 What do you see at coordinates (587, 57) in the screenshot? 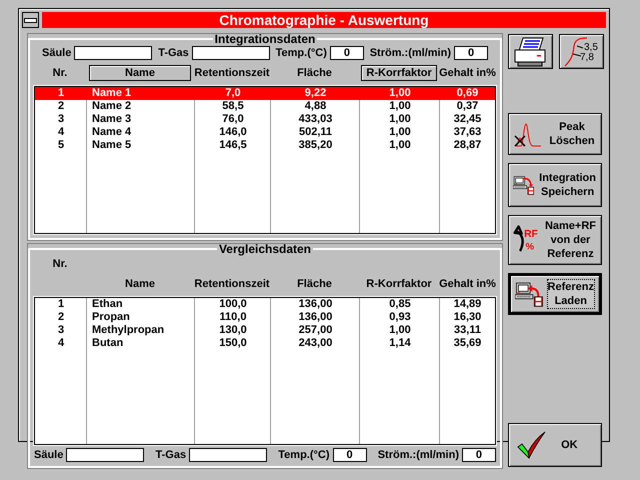
I see `icon-label: 7,8` at bounding box center [587, 57].